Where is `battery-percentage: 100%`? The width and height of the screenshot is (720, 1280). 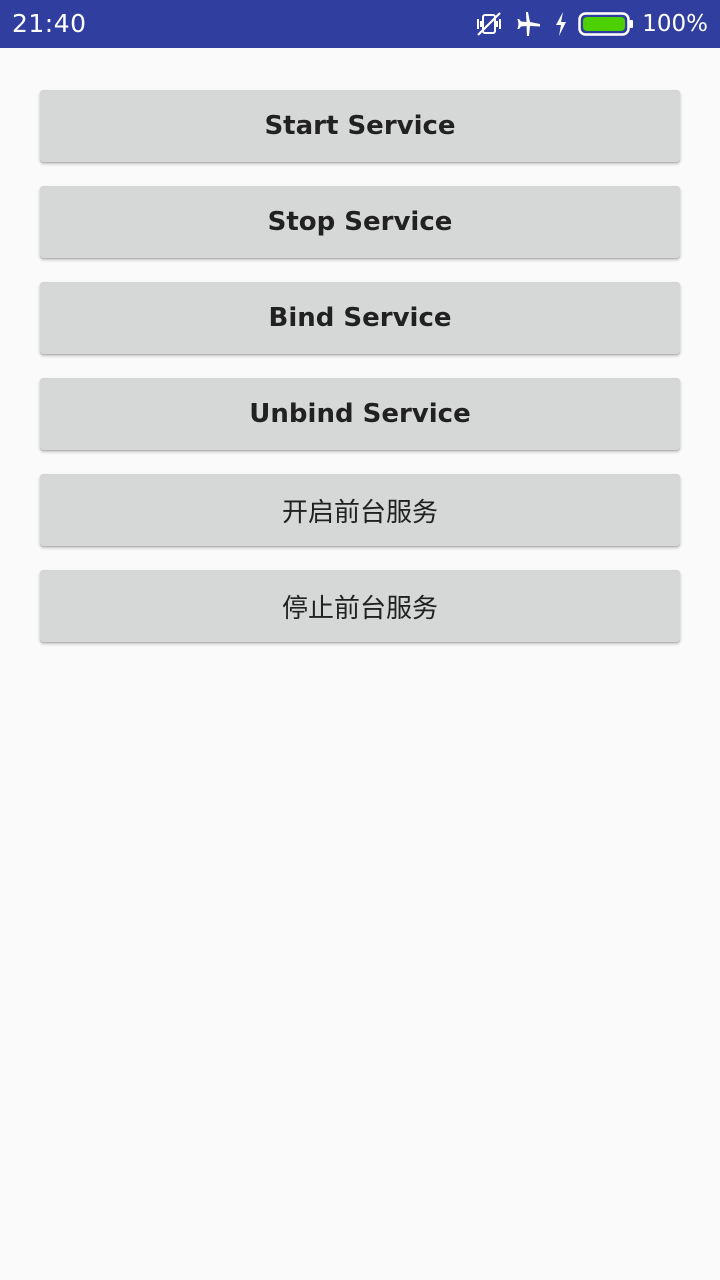 battery-percentage: 100% is located at coordinates (675, 24).